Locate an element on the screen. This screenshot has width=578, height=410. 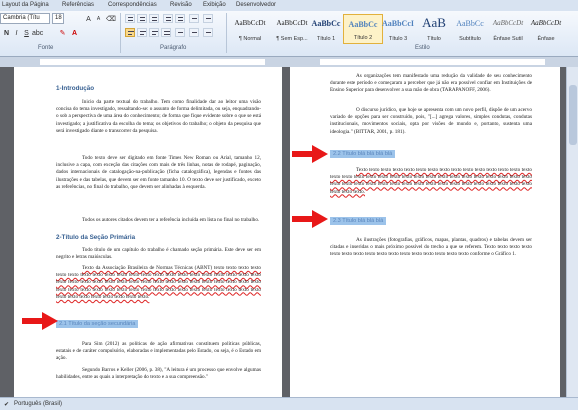
borders-button is located at coordinates (208, 32).